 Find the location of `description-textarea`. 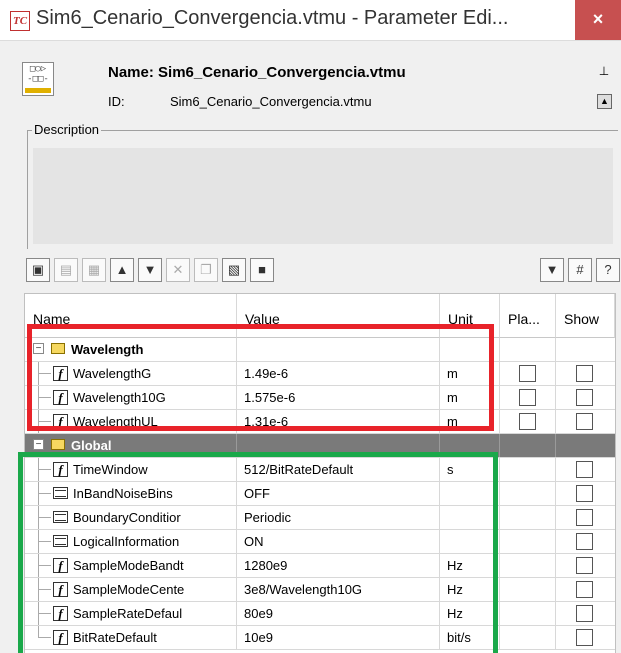

description-textarea is located at coordinates (323, 196).